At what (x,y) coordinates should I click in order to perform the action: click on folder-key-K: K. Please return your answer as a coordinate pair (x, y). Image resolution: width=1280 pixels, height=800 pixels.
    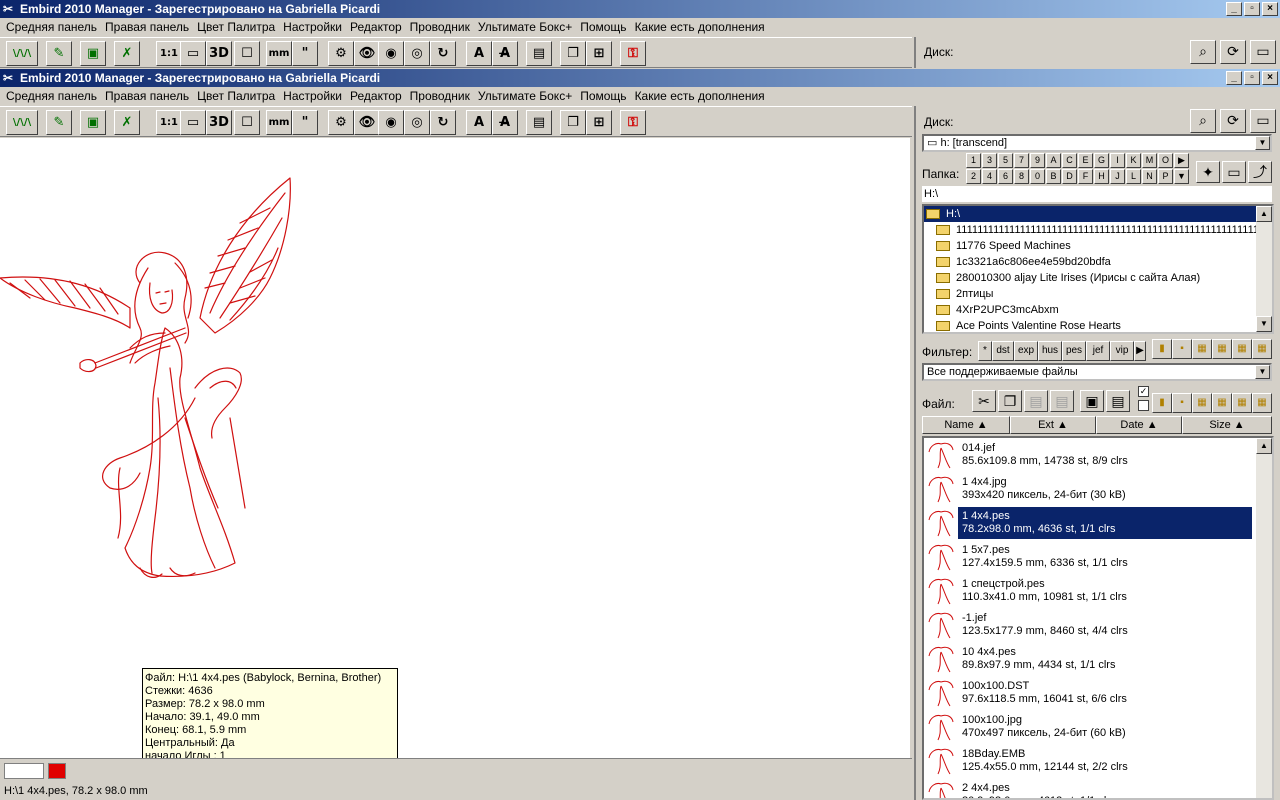
    Looking at the image, I should click on (1133, 160).